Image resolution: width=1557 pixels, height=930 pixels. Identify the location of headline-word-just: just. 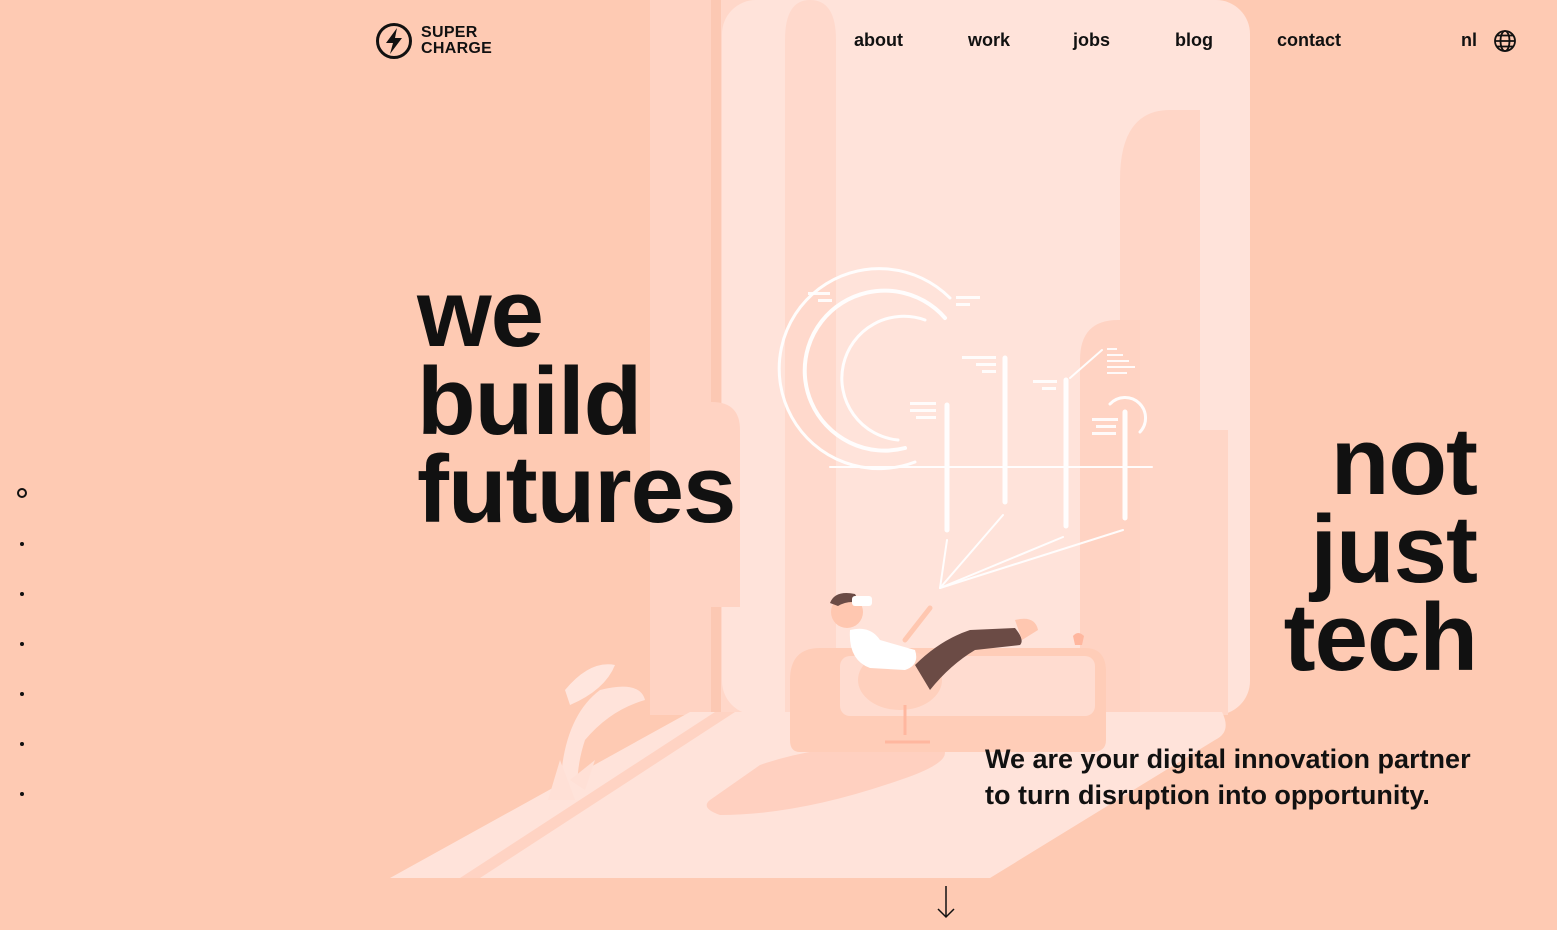
(1394, 549).